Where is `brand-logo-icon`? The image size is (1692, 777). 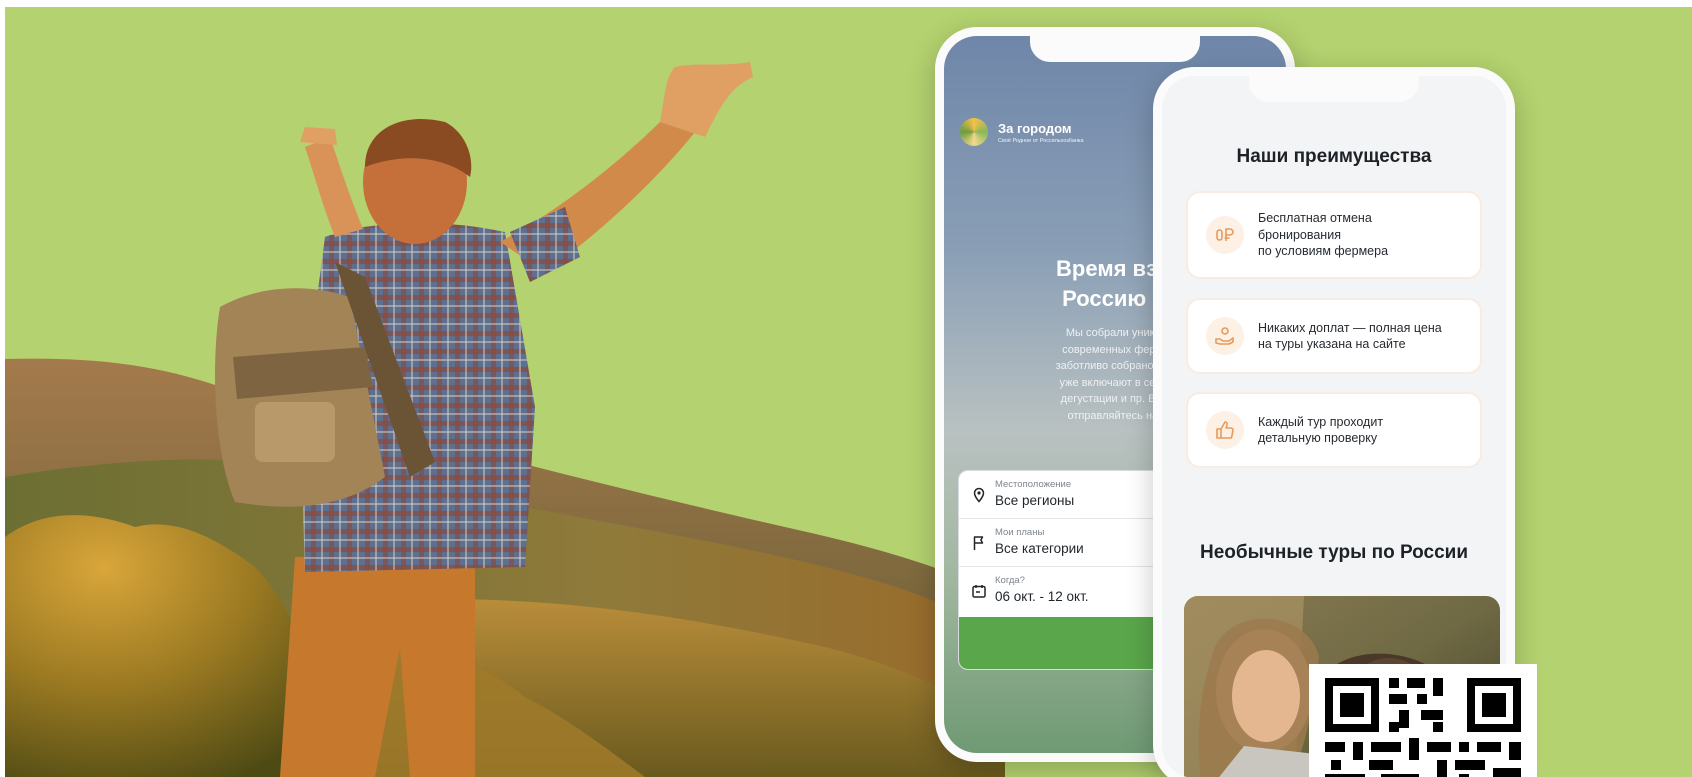 brand-logo-icon is located at coordinates (974, 132).